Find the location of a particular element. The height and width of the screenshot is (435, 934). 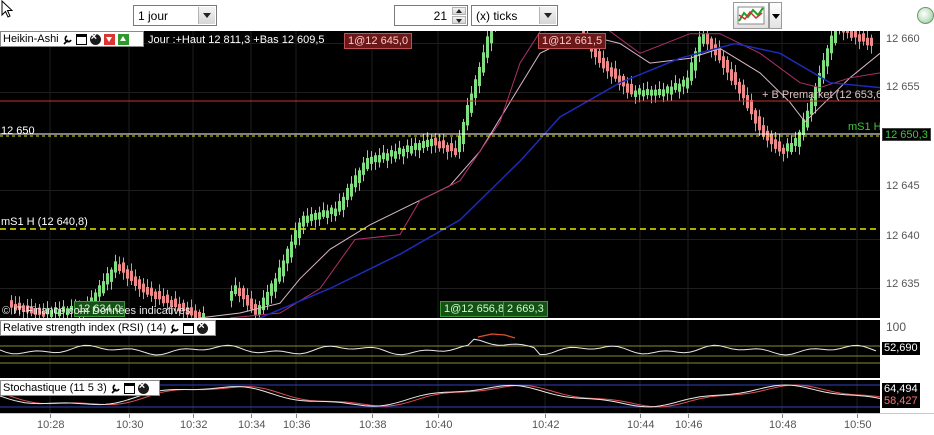

time-label: 10:32 is located at coordinates (194, 425).